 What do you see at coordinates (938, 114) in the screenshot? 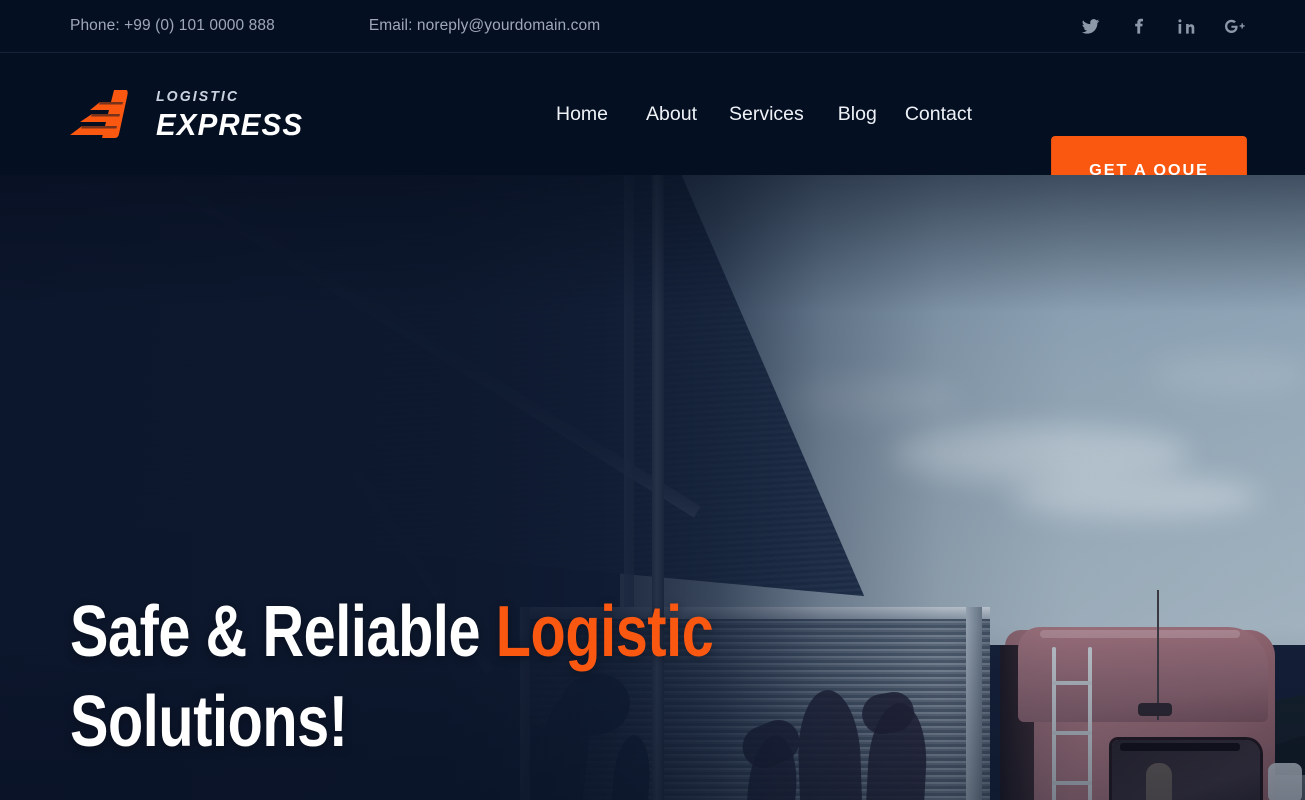
I see `nav-item-contact: Contact` at bounding box center [938, 114].